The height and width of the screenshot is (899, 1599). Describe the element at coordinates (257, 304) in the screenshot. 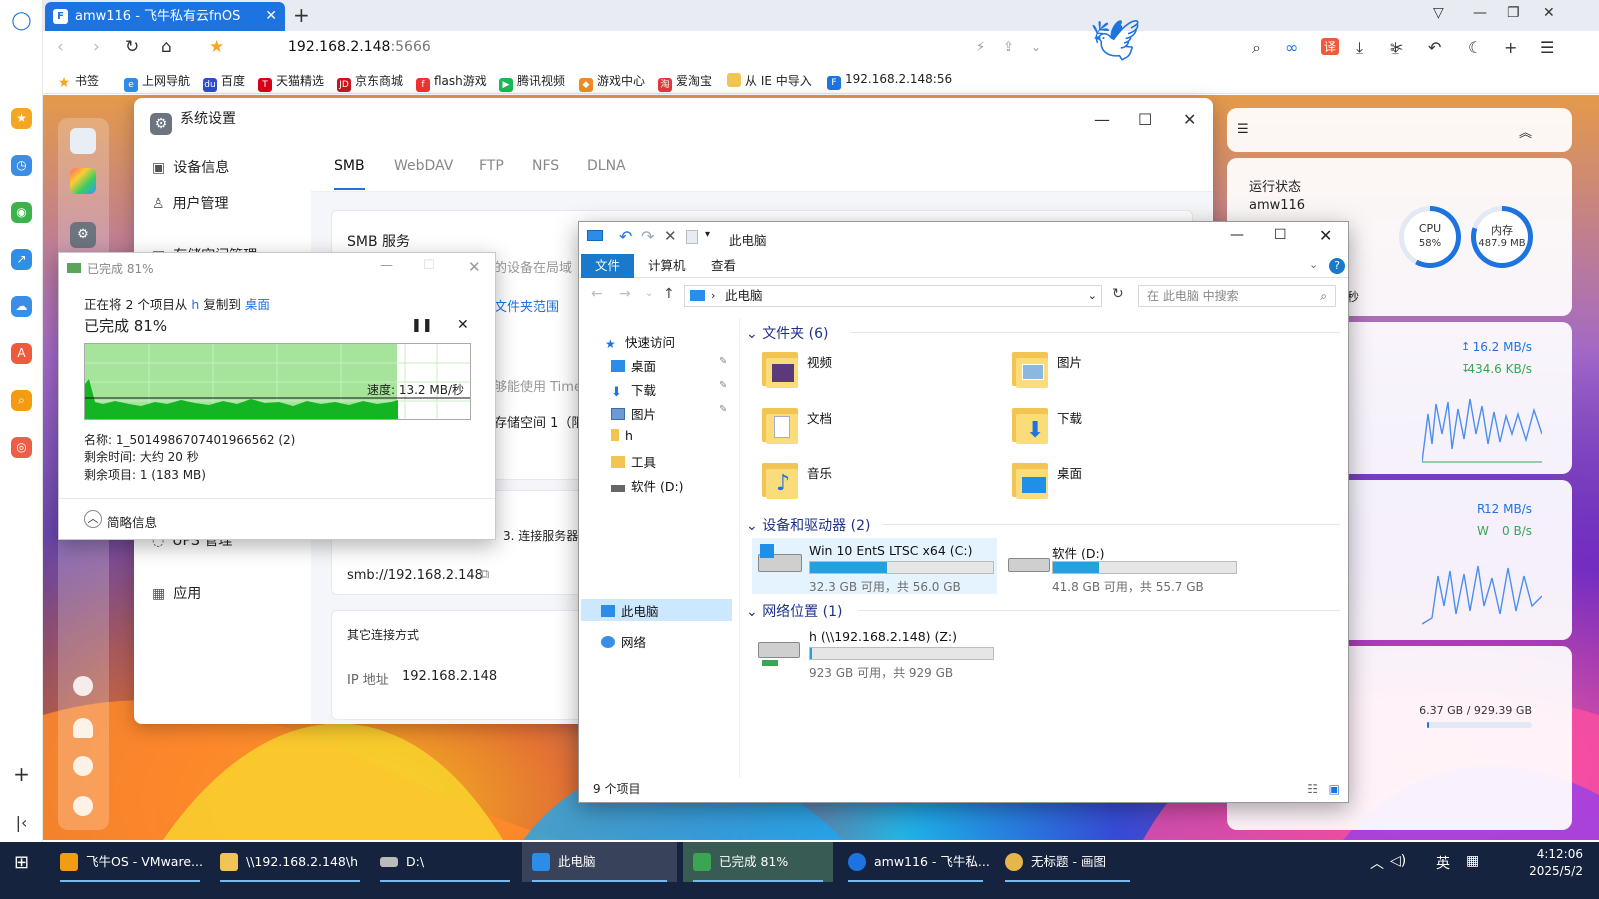

I see `destination-link: 桌面` at that location.